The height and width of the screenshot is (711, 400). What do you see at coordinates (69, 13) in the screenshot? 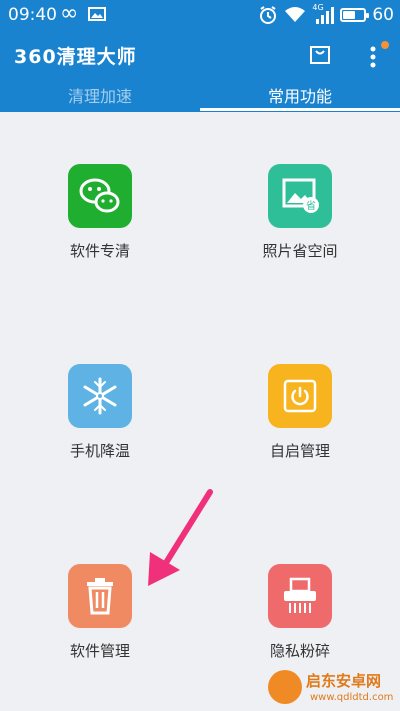
I see `infinity-icon: ∞` at bounding box center [69, 13].